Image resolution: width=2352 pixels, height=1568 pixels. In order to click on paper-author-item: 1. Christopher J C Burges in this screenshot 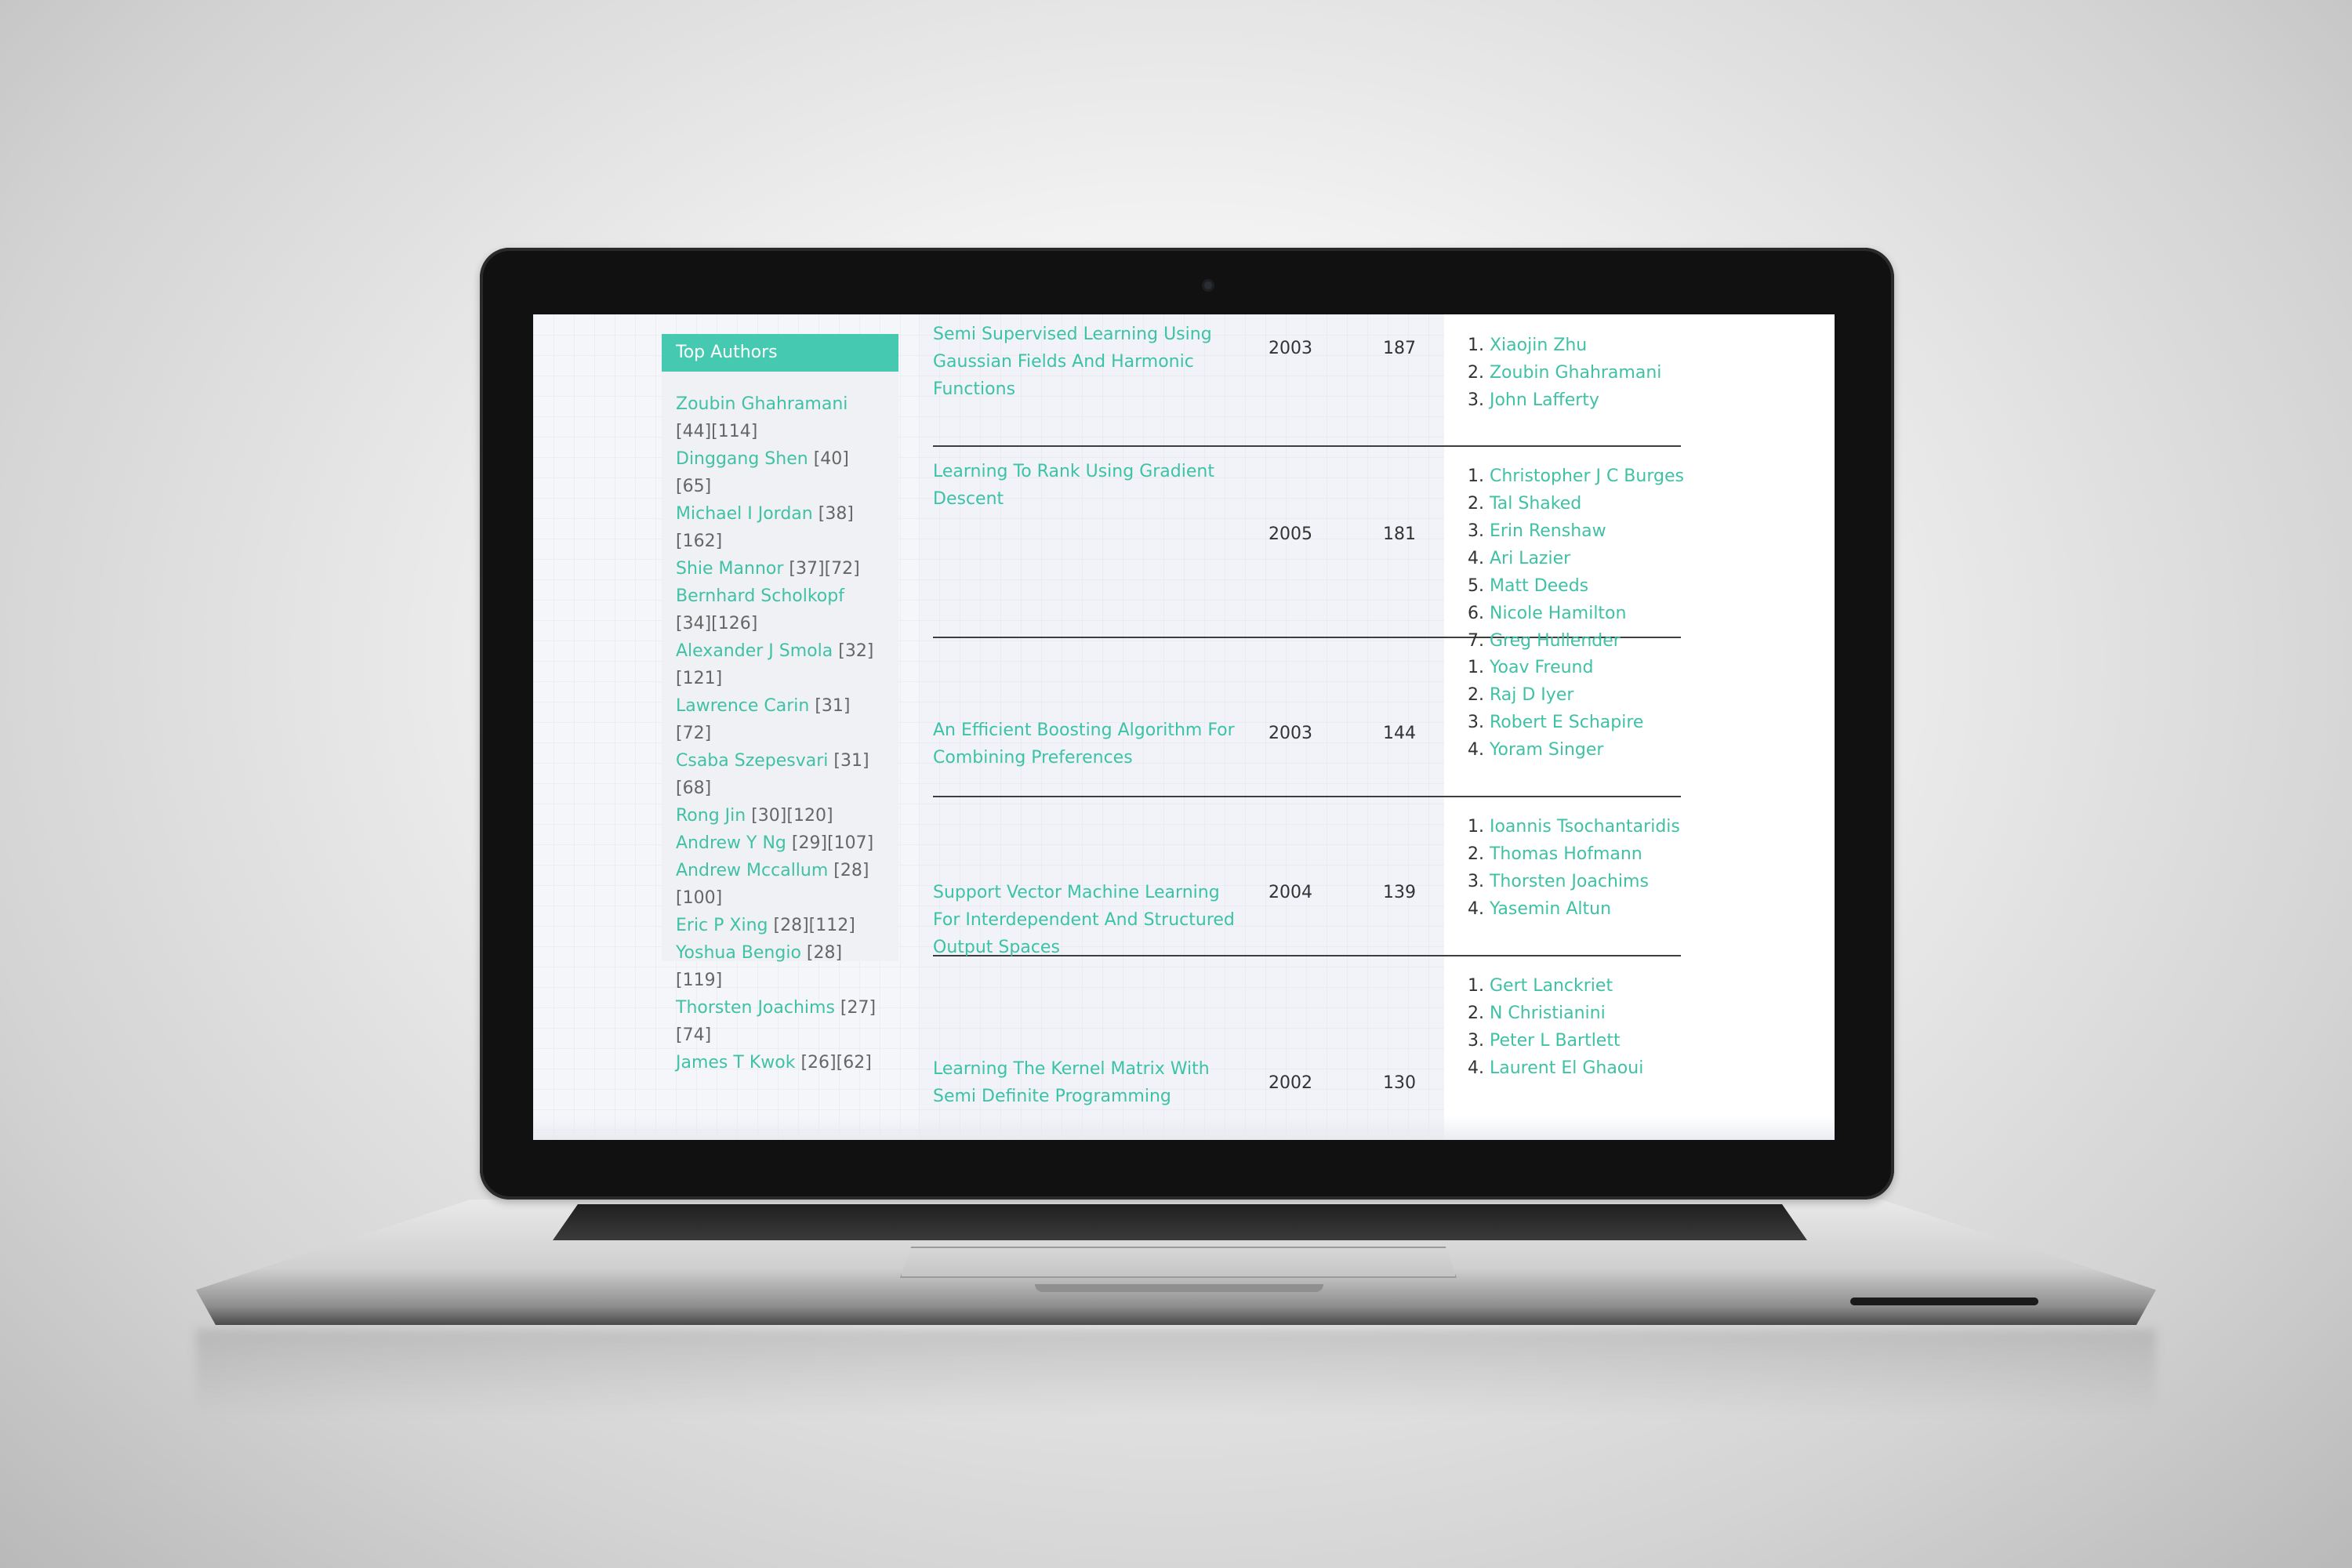, I will do `click(1576, 476)`.